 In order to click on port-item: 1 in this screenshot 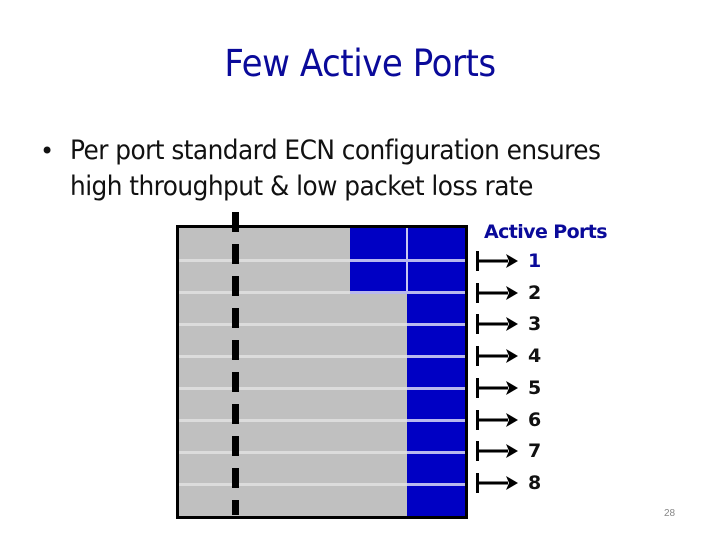, I will do `click(514, 261)`.